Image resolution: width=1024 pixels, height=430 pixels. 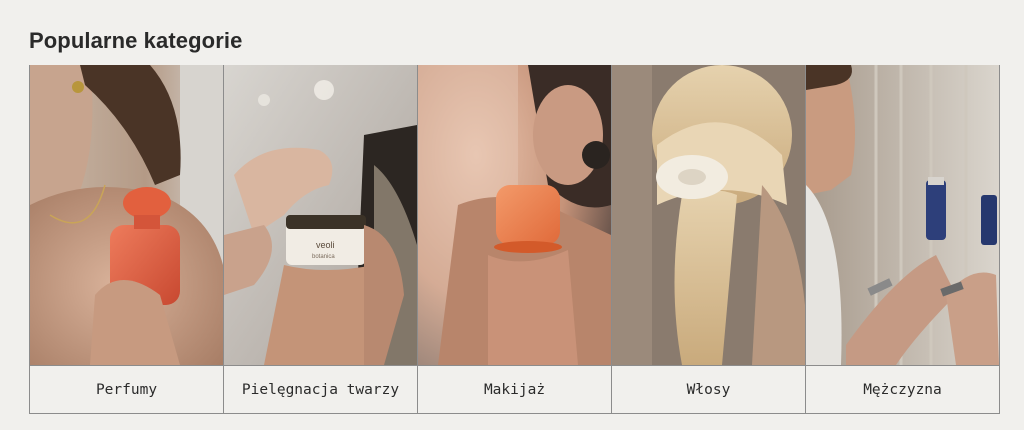 I want to click on face-care-photo: veoli botanica, so click(x=320, y=215).